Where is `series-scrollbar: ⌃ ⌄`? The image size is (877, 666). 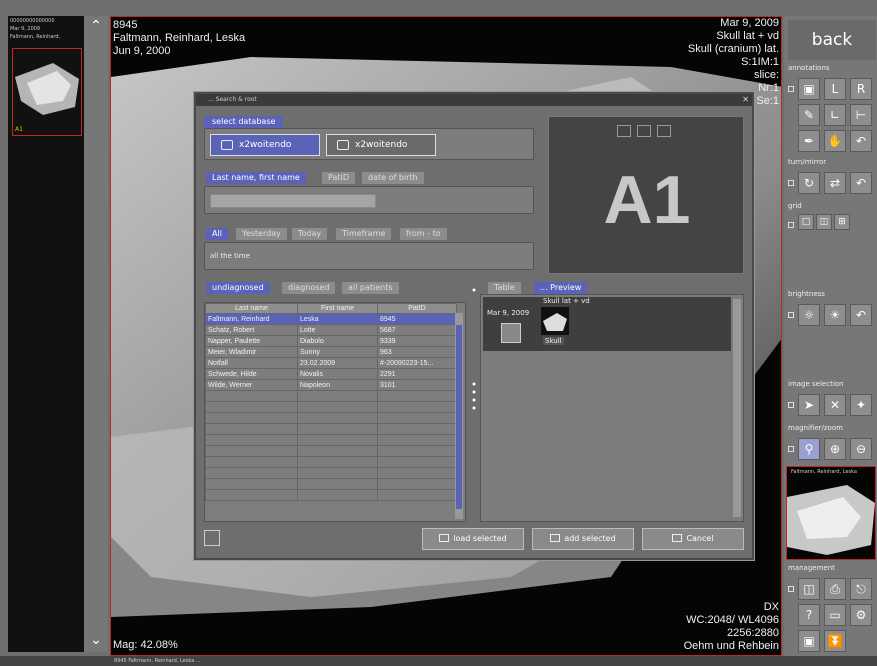
series-scrollbar: ⌃ ⌄ is located at coordinates (96, 334).